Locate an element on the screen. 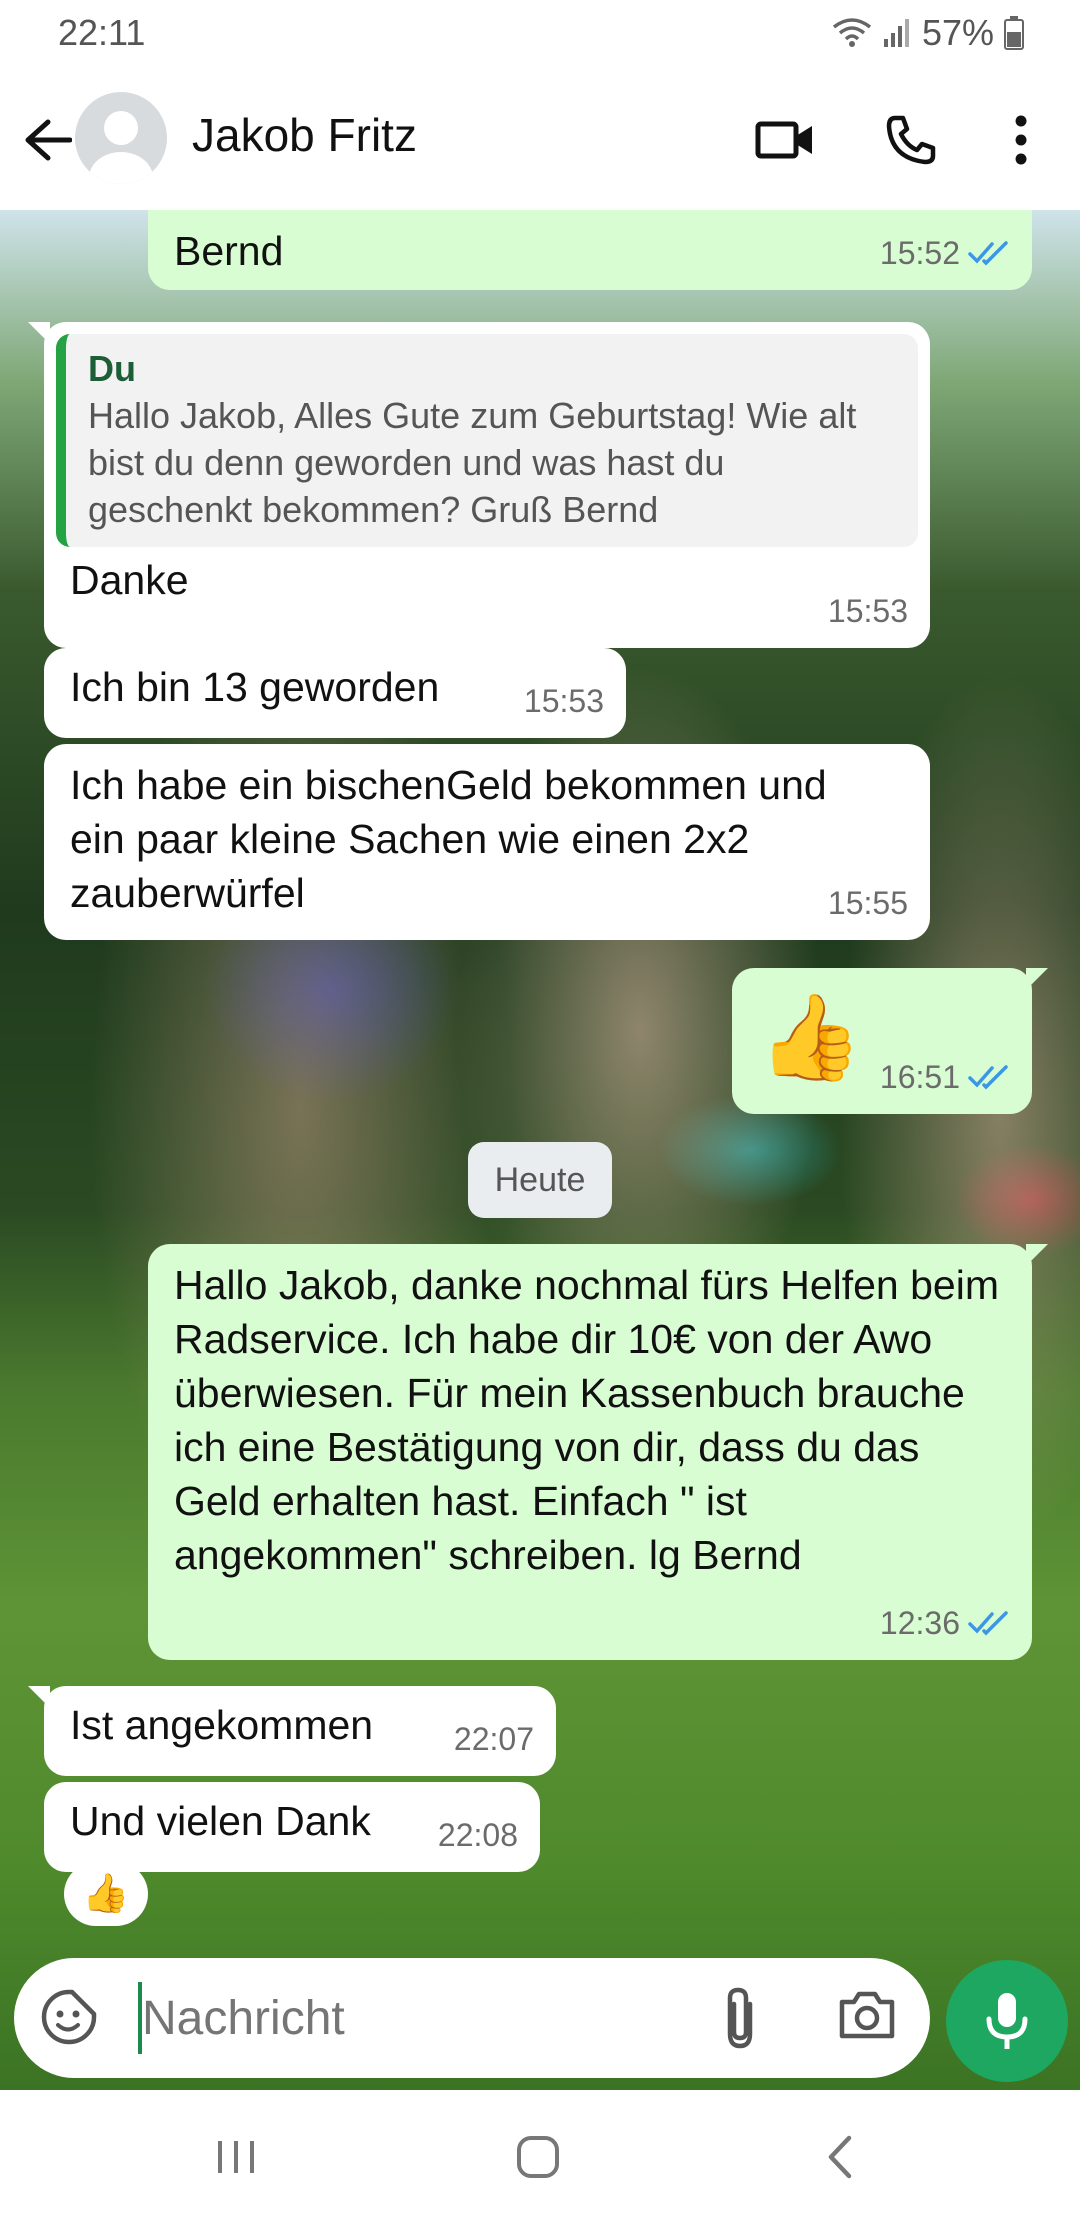 The width and height of the screenshot is (1080, 2220). message-composer is located at coordinates (472, 2018).